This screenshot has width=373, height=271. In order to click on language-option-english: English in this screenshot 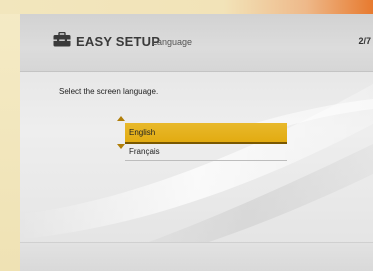, I will do `click(206, 133)`.